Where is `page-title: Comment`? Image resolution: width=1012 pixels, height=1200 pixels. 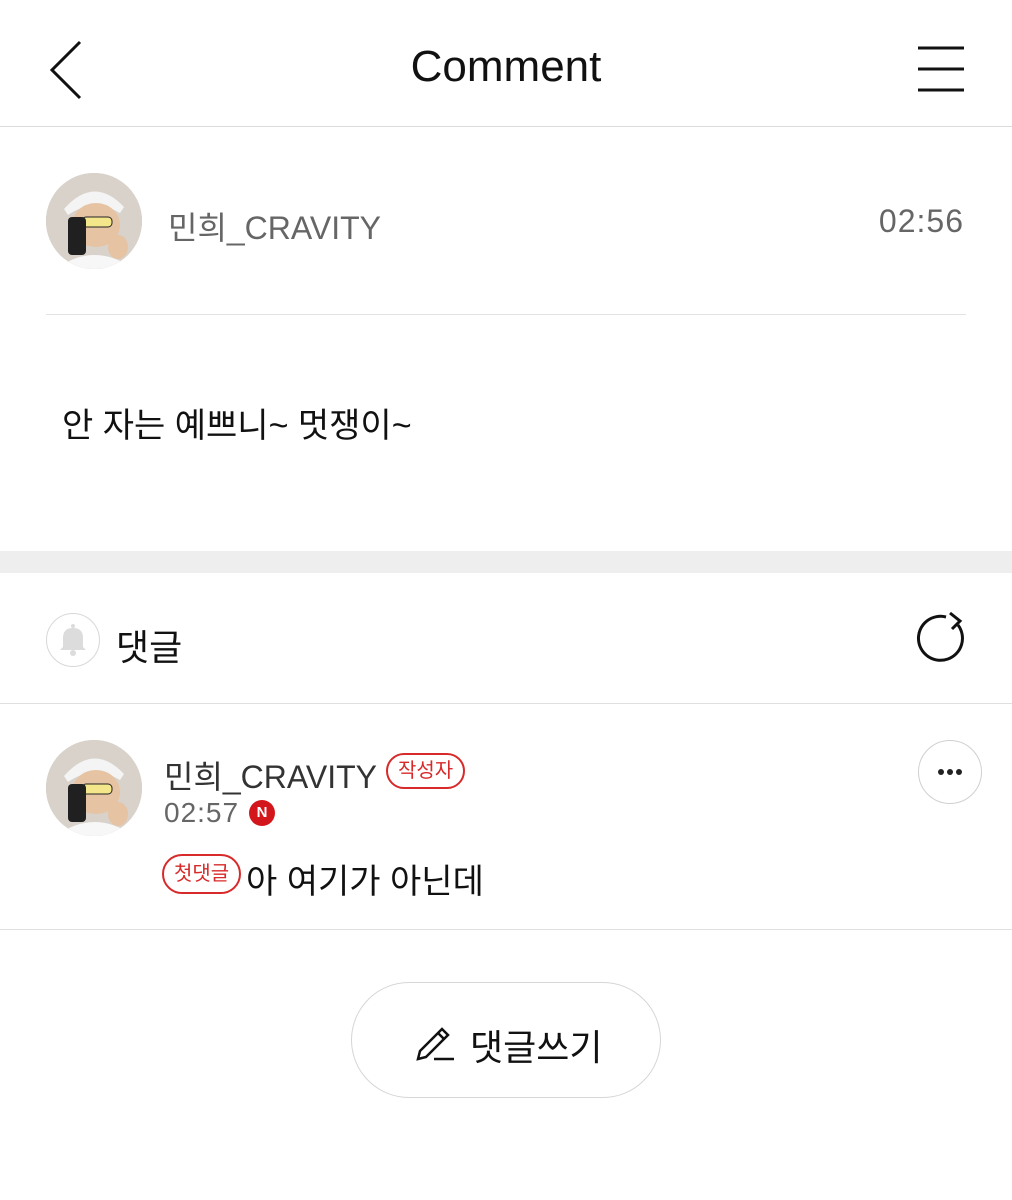 page-title: Comment is located at coordinates (506, 66).